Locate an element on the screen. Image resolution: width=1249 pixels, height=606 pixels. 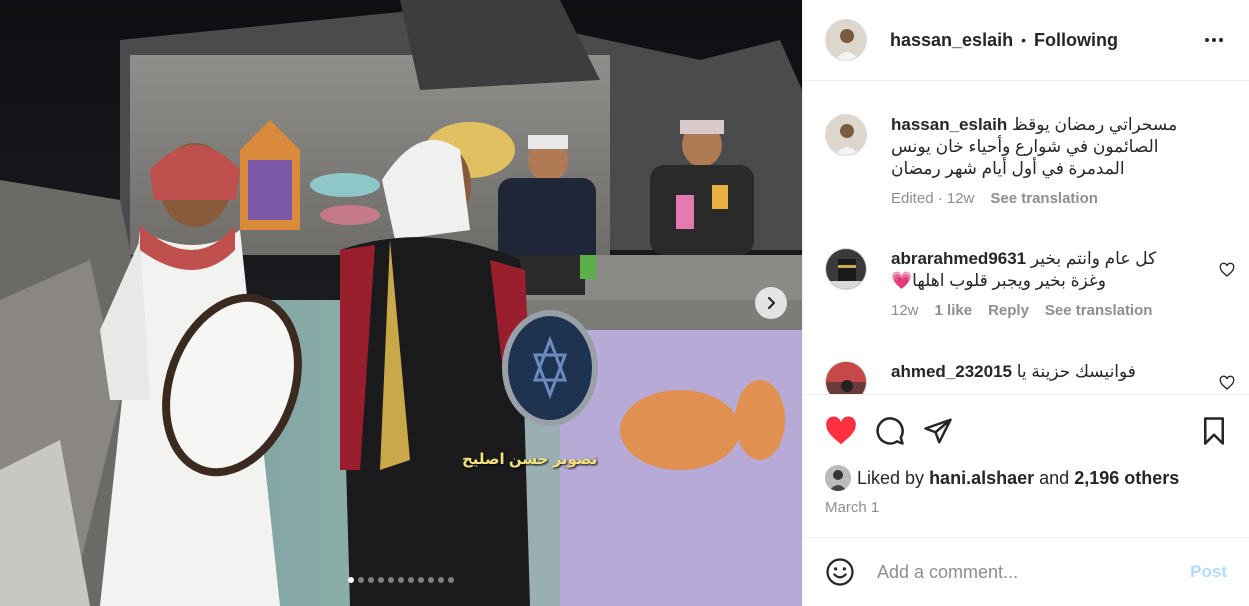
following-button: Following is located at coordinates (1076, 40).